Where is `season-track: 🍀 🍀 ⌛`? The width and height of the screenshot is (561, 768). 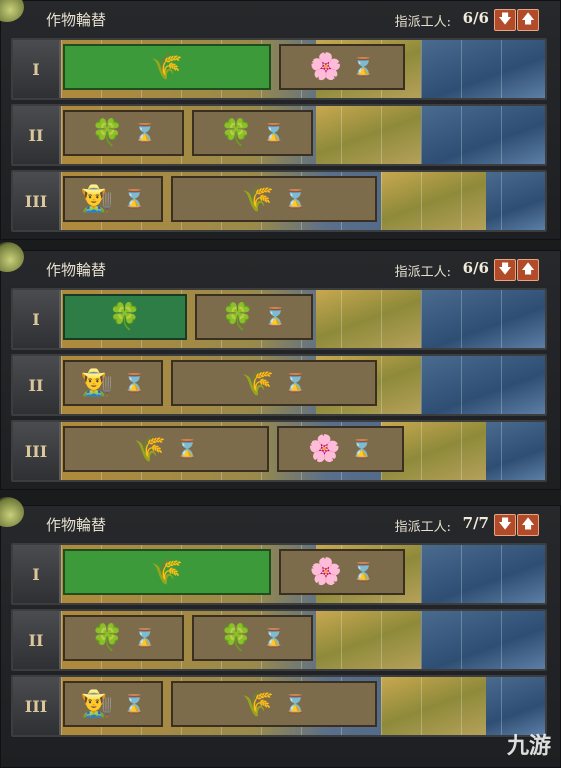
season-track: 🍀 🍀 ⌛ is located at coordinates (303, 319).